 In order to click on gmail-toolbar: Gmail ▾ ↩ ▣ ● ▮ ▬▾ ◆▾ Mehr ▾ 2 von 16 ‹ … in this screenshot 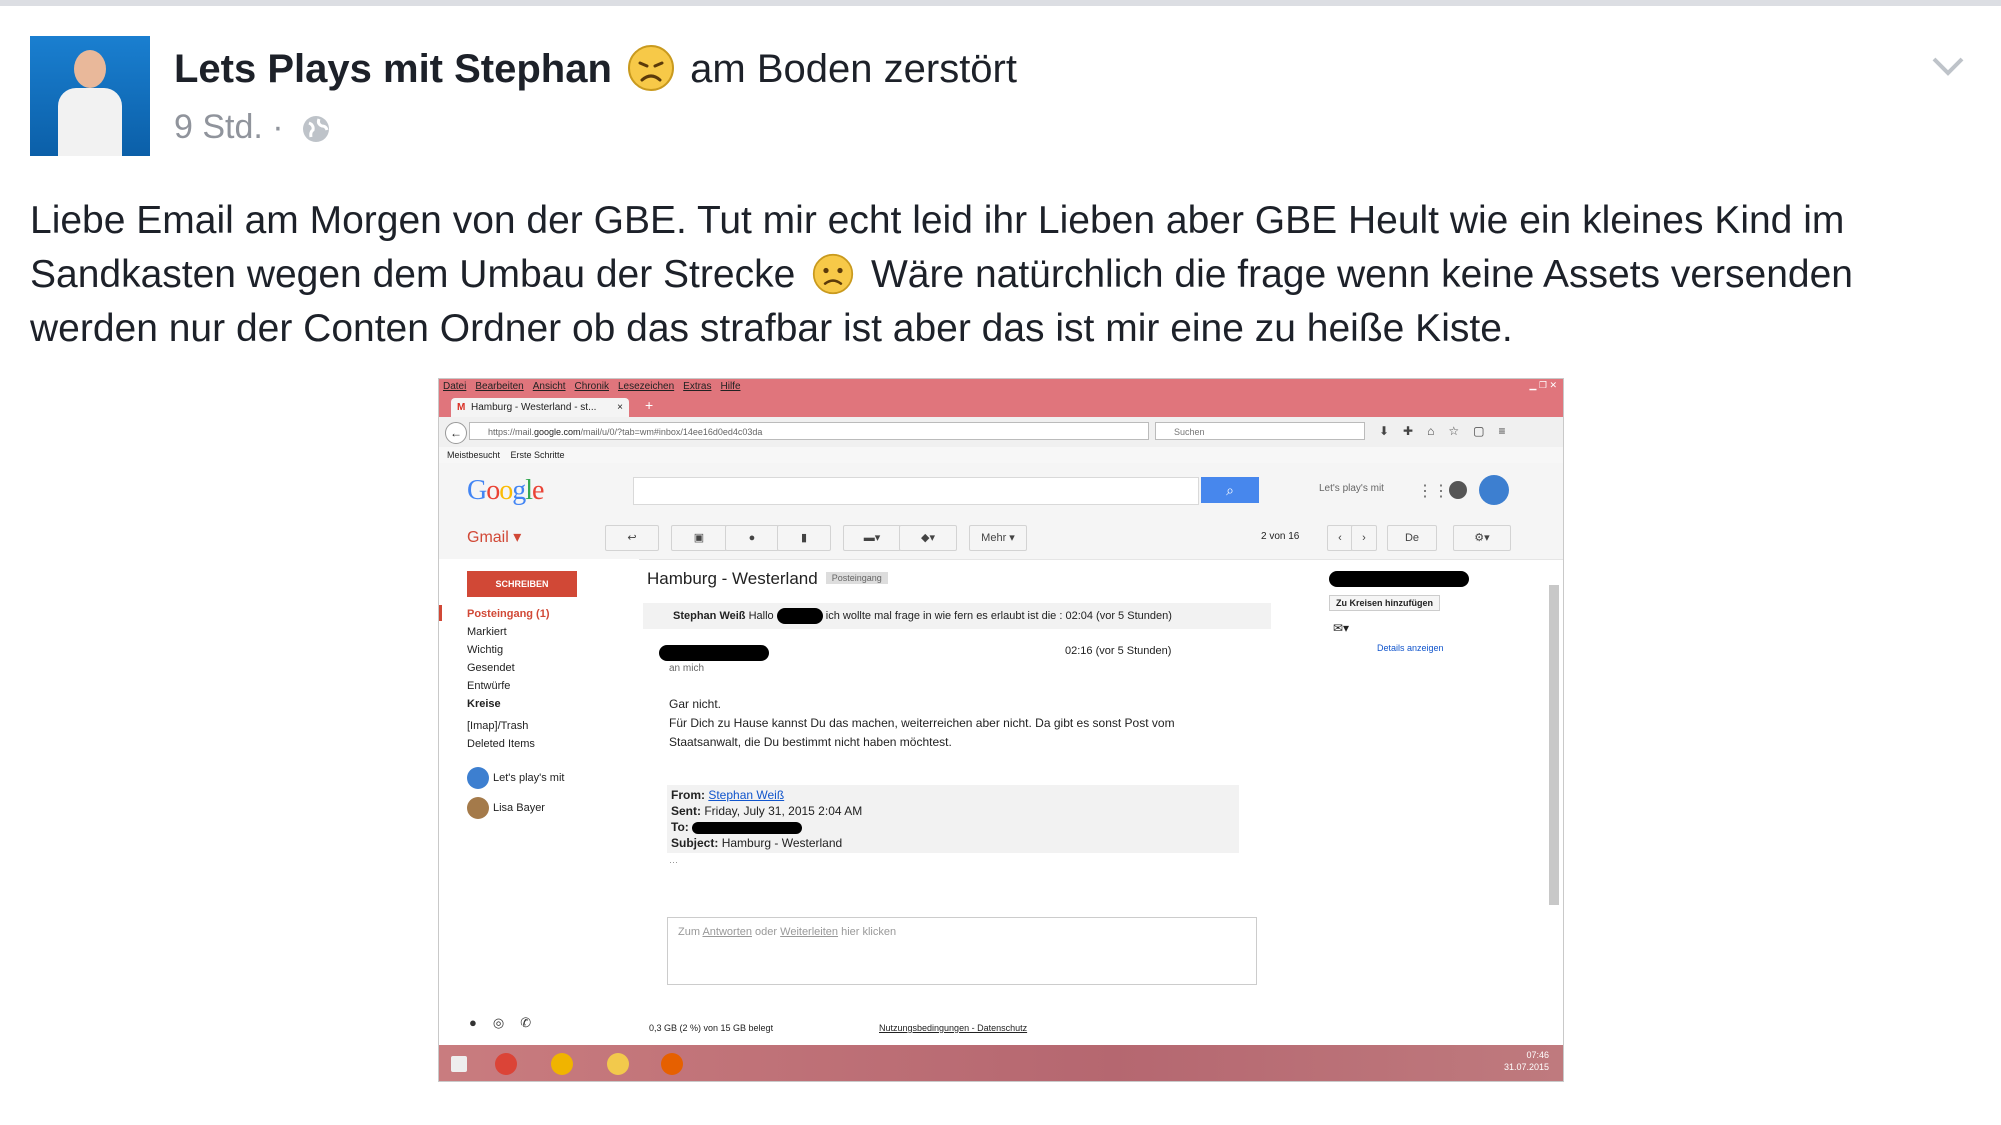, I will do `click(1001, 536)`.